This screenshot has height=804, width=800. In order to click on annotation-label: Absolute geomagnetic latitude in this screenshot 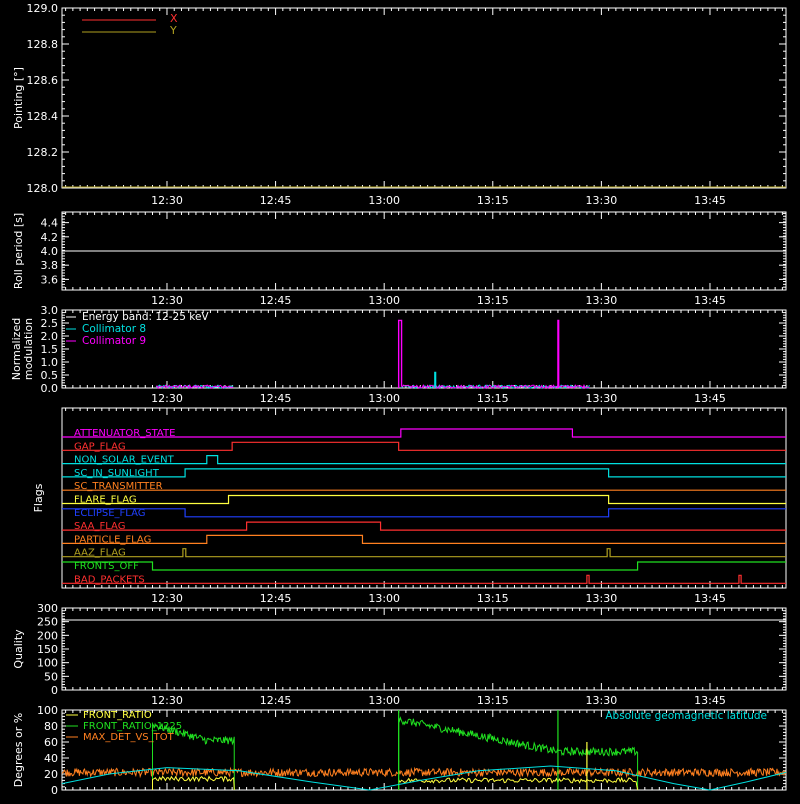, I will do `click(686, 716)`.